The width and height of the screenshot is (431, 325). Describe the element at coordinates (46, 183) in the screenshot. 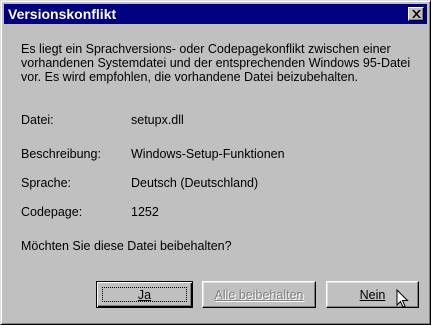

I see `detail-label-language: Sprache:` at that location.